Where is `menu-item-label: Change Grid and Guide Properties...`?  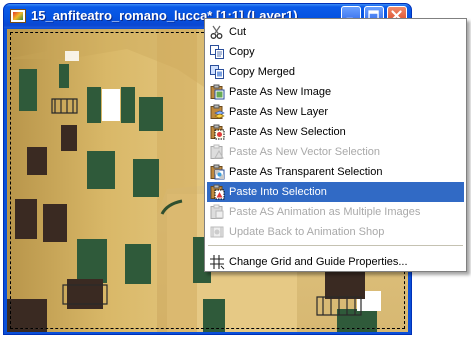
menu-item-label: Change Grid and Guide Properties... is located at coordinates (318, 262).